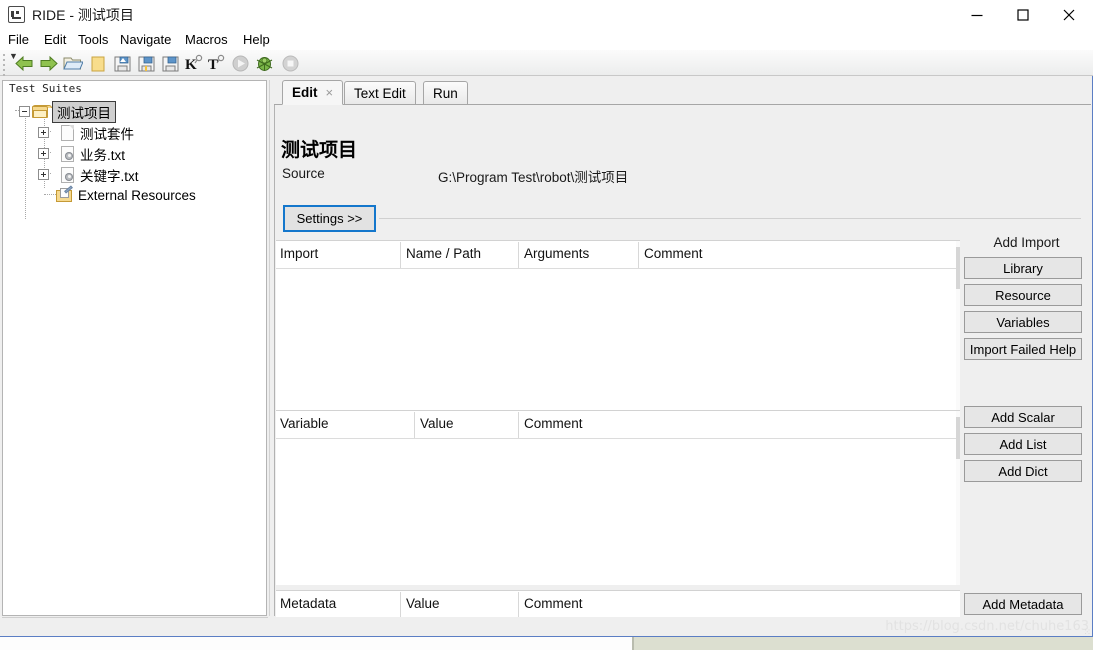 Image resolution: width=1093 pixels, height=650 pixels. What do you see at coordinates (303, 173) in the screenshot?
I see `source-label: Source` at bounding box center [303, 173].